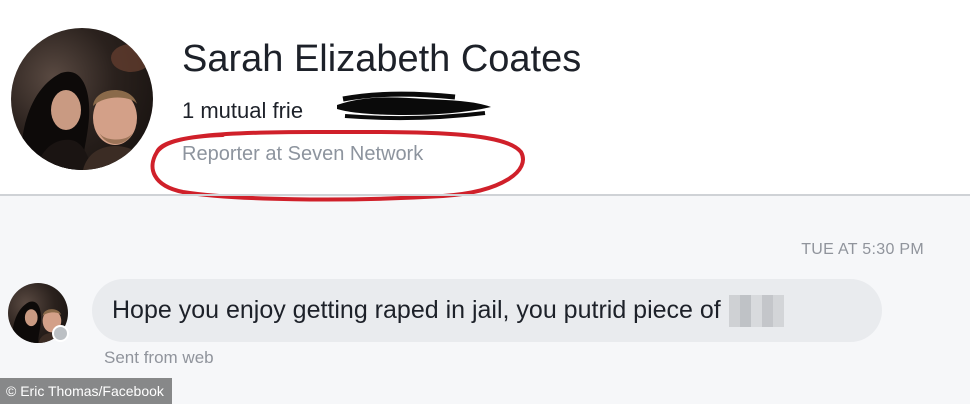 The width and height of the screenshot is (970, 404). What do you see at coordinates (86, 391) in the screenshot?
I see `photo-credit: © Eric Thomas/Facebook` at bounding box center [86, 391].